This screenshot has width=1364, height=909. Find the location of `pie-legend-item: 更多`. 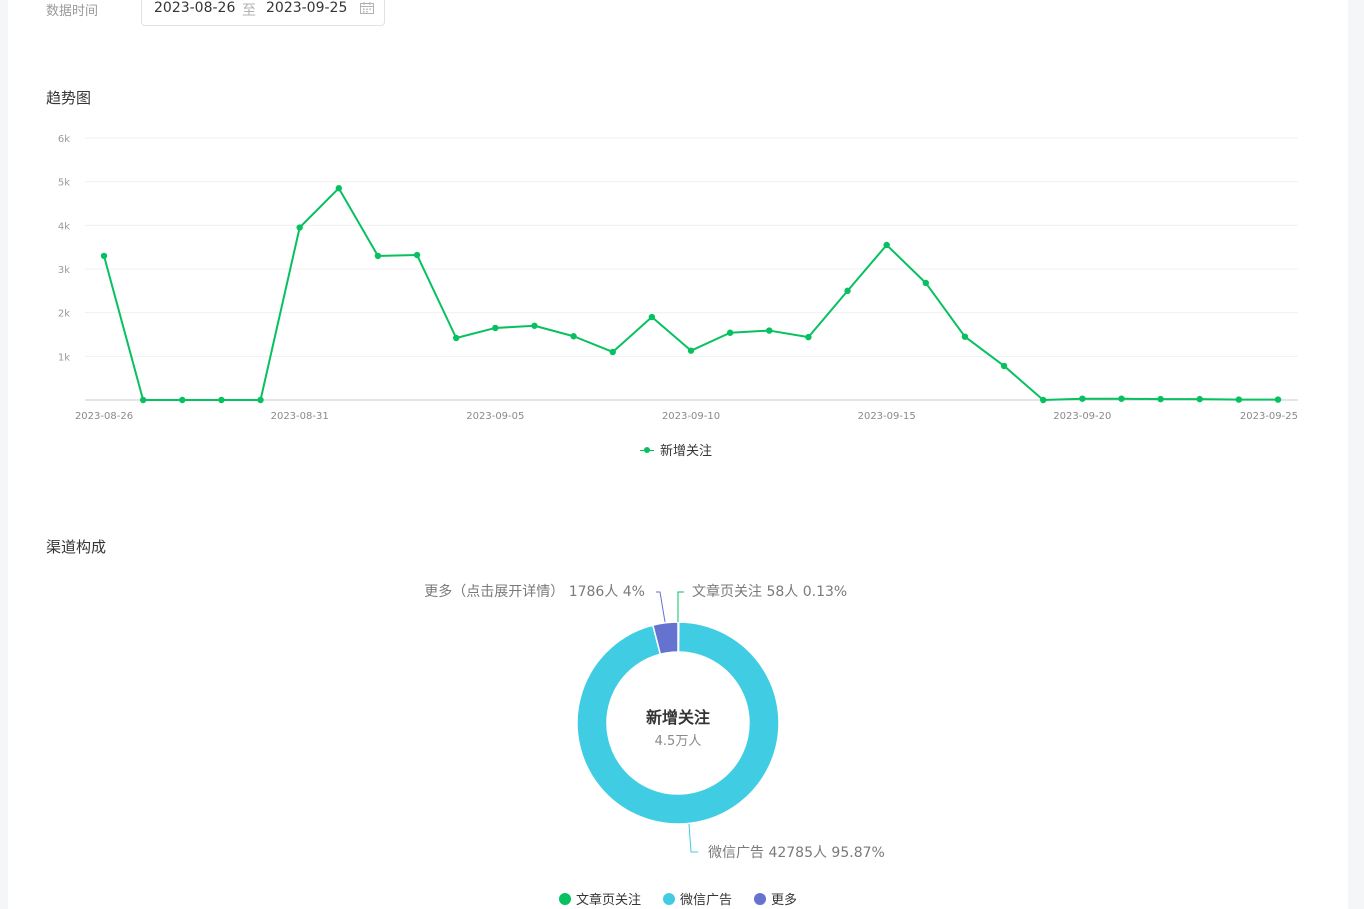

pie-legend-item: 更多 is located at coordinates (775, 898).